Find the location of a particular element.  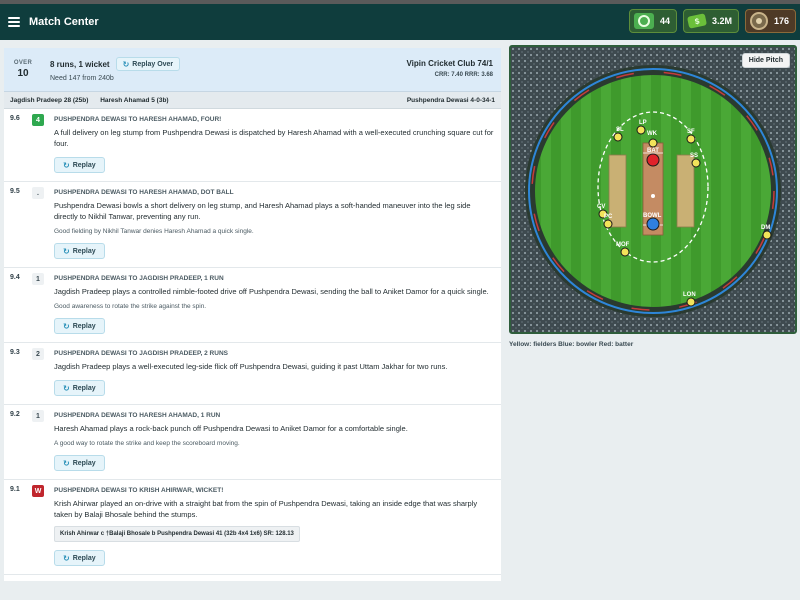

over-number: 10 is located at coordinates (23, 73).